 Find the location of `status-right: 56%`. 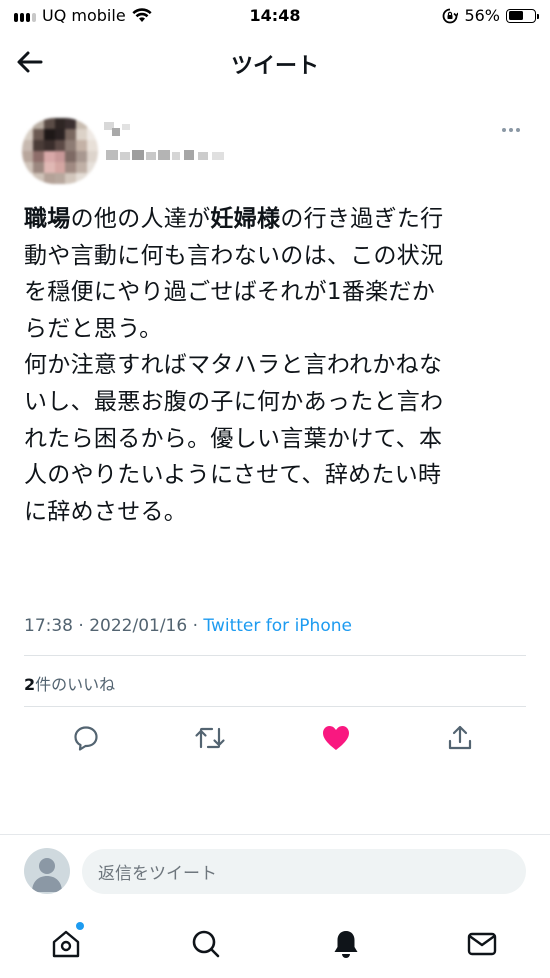

status-right: 56% is located at coordinates (490, 15).